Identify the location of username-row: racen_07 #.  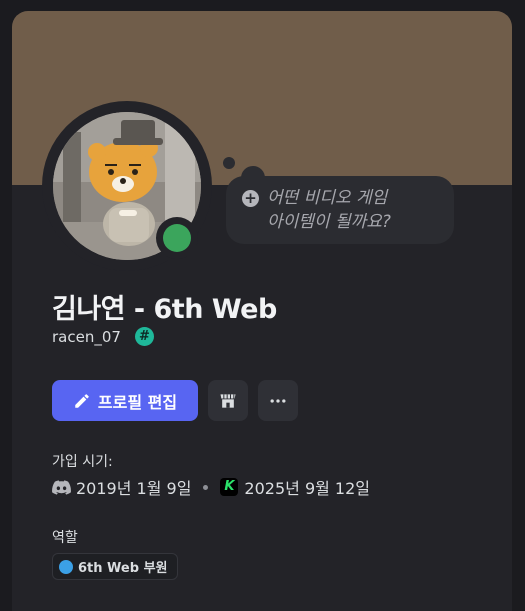
(103, 336).